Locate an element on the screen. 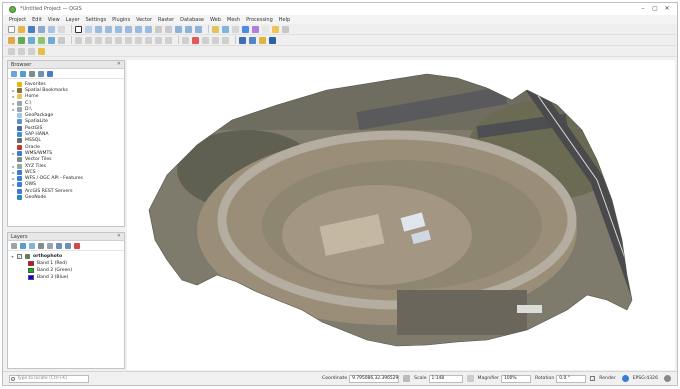 This screenshot has width=680, height=389. zoom-layer-icon is located at coordinates (138, 29).